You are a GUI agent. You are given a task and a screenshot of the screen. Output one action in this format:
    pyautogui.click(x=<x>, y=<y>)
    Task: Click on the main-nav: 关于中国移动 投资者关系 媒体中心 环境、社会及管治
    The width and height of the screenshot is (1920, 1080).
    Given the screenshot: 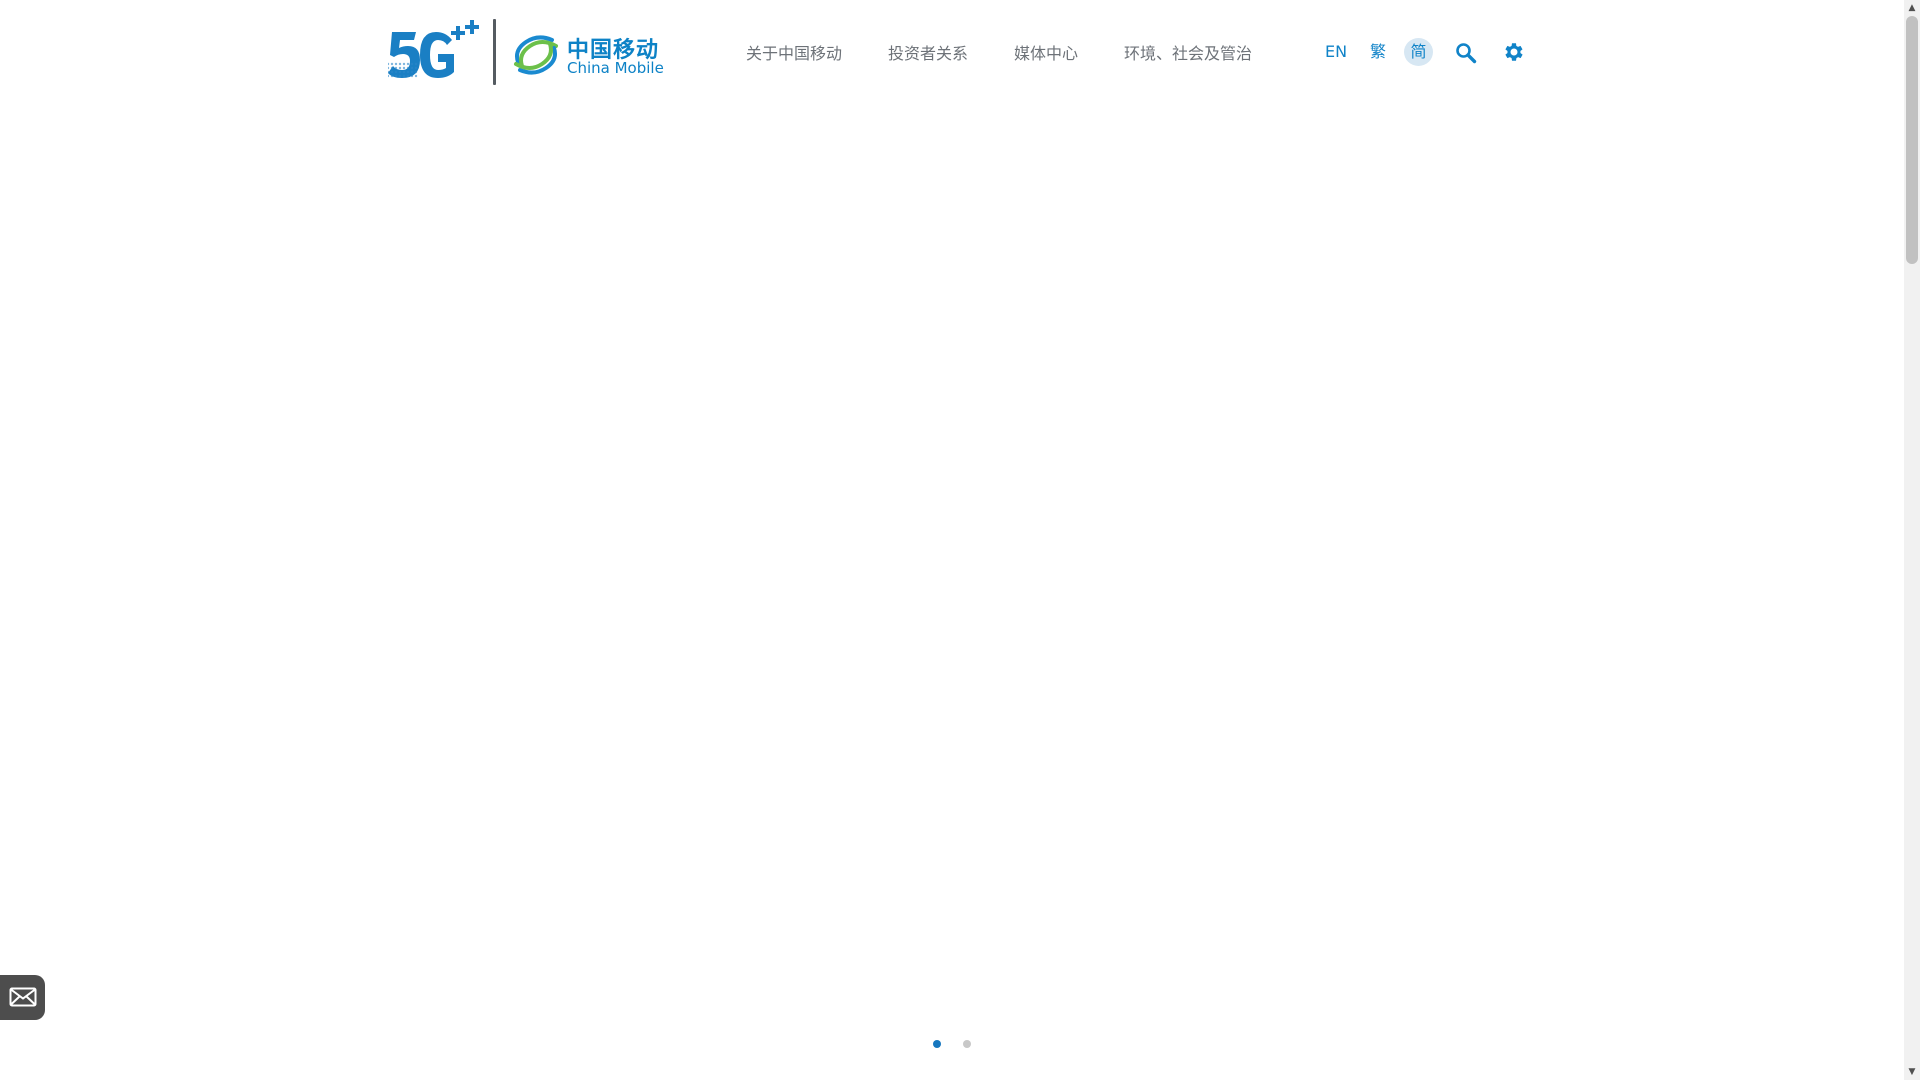 What is the action you would take?
    pyautogui.click(x=999, y=52)
    